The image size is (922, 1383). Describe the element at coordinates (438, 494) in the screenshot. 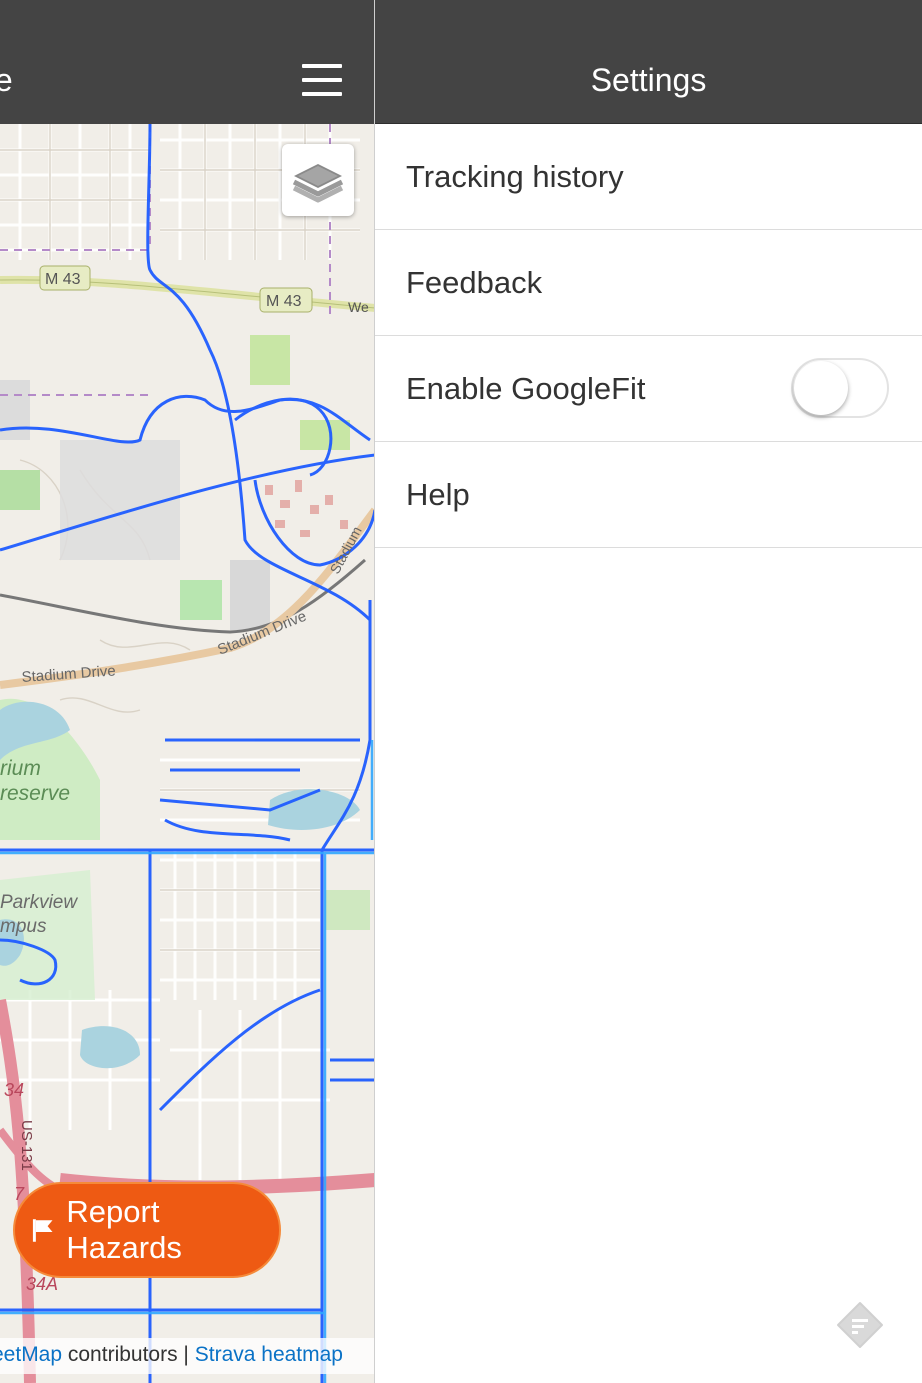

I see `menu-item-label: Help` at that location.